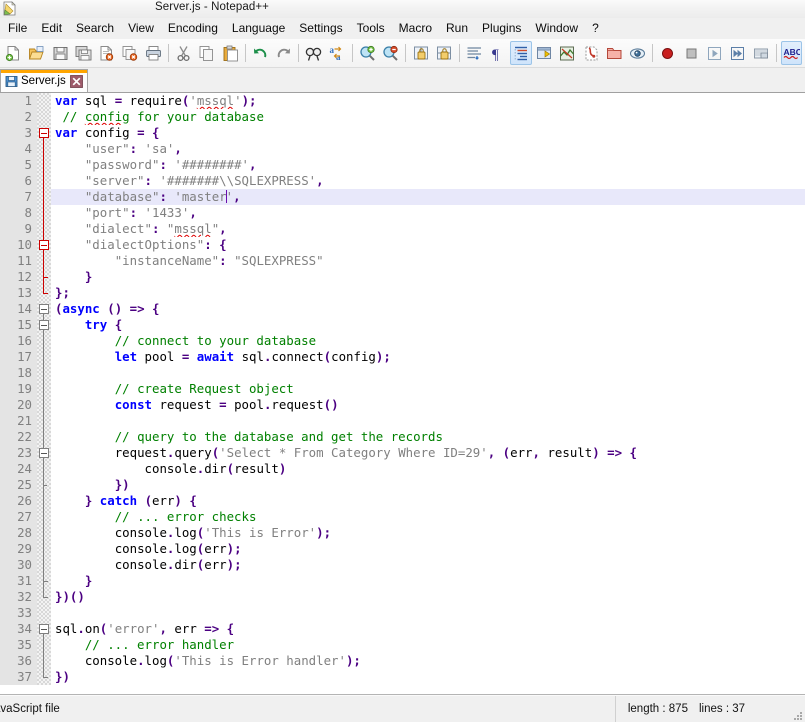 This screenshot has width=805, height=722. Describe the element at coordinates (402, 245) in the screenshot. I see `code-line: 10 "dialectOptions": {` at that location.